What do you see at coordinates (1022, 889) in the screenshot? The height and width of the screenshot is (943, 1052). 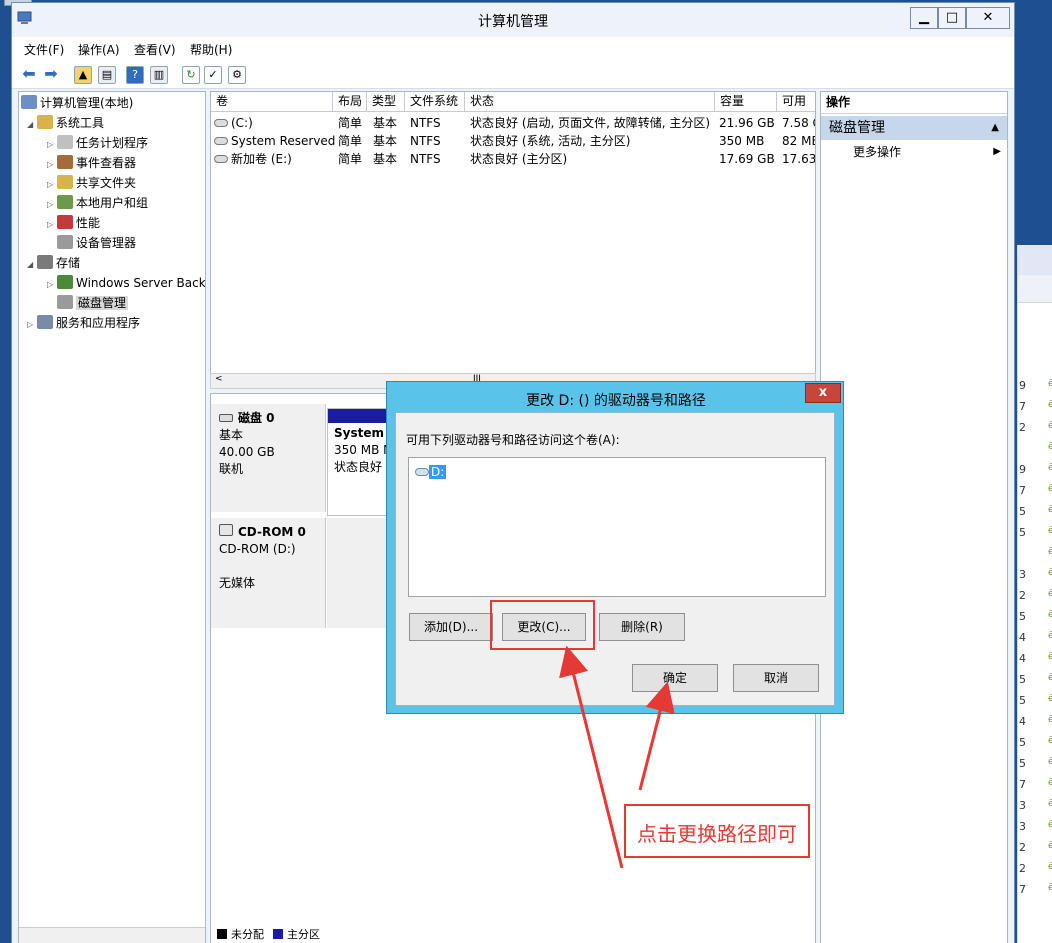 I see `background-digit: 7` at bounding box center [1022, 889].